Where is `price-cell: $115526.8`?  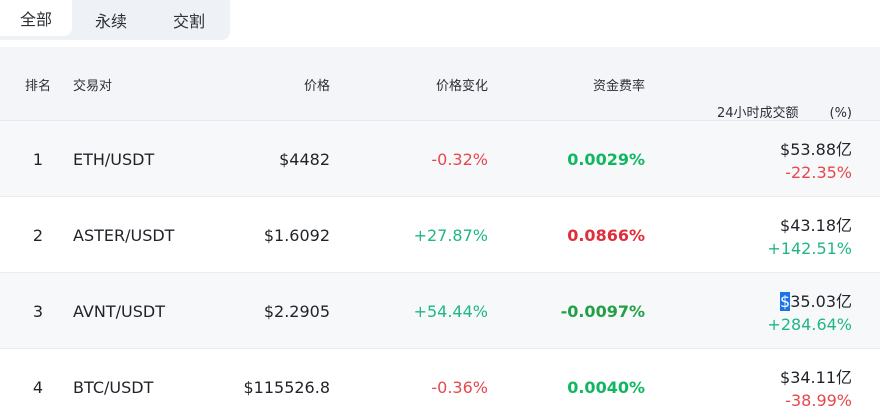 price-cell: $115526.8 is located at coordinates (286, 387).